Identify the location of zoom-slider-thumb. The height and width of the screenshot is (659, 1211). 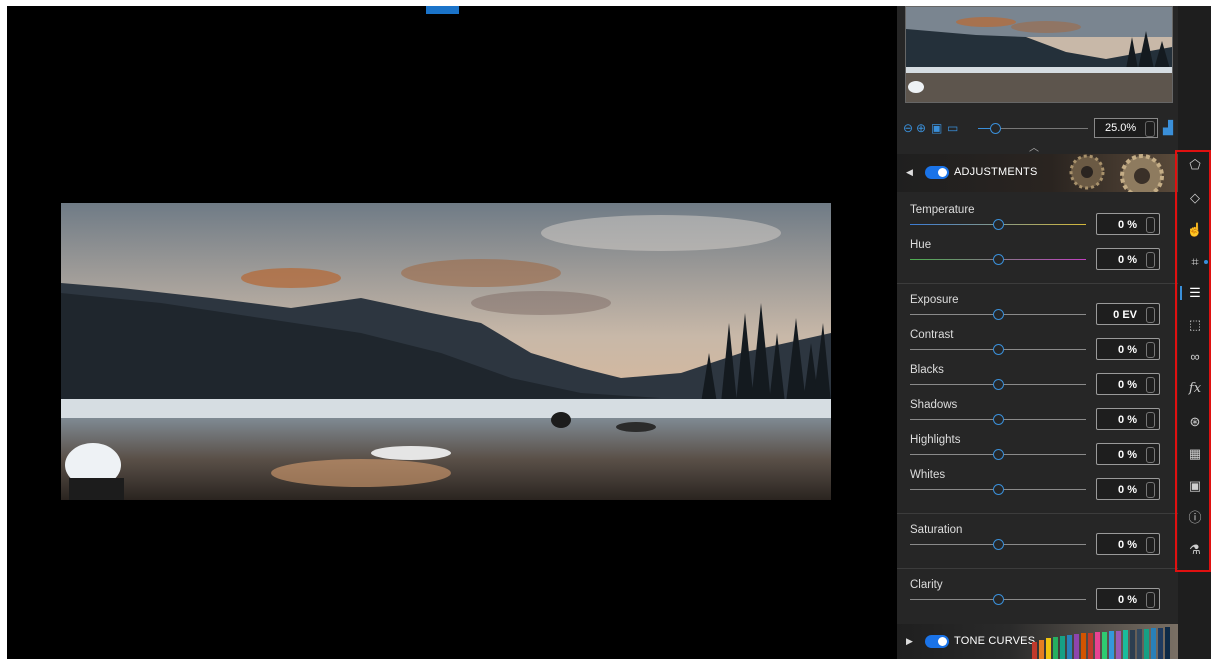
(995, 128).